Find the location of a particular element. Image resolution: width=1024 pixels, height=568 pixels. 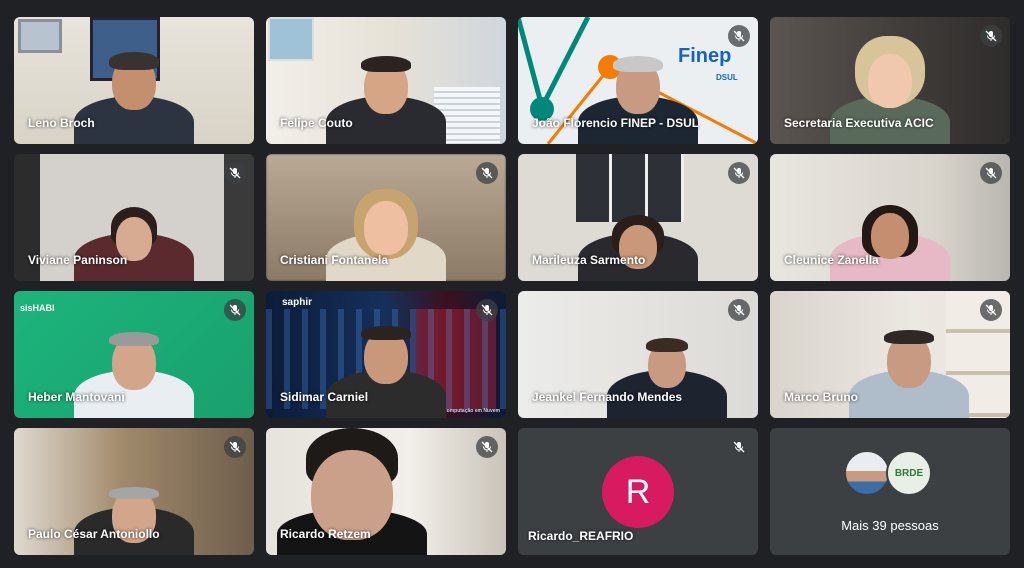

participant-tile-heber-mantovani: sisHABI Heber Mantovani is located at coordinates (134, 354).